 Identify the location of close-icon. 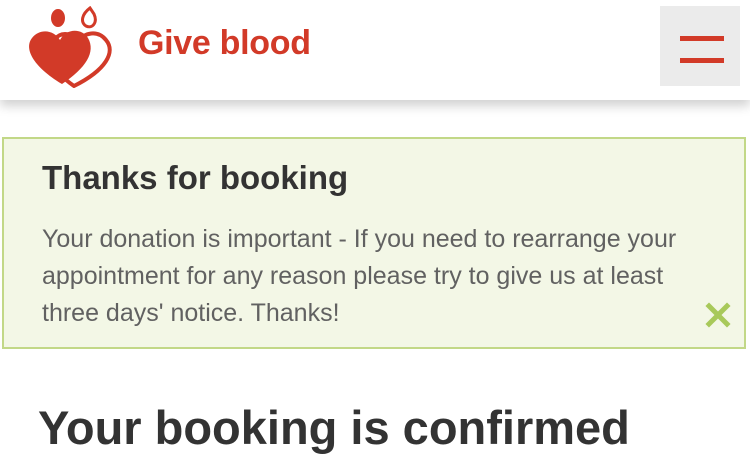
(718, 315).